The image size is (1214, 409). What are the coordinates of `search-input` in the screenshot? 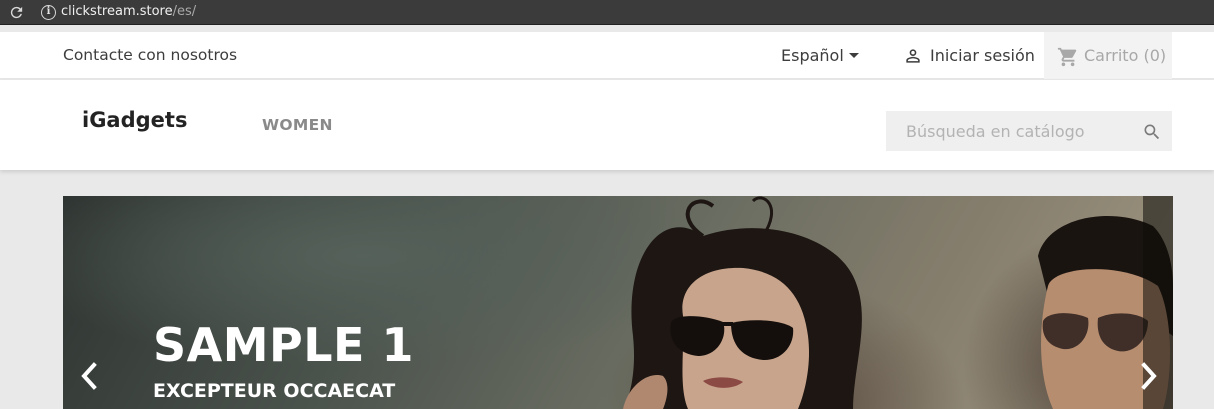 It's located at (1011, 131).